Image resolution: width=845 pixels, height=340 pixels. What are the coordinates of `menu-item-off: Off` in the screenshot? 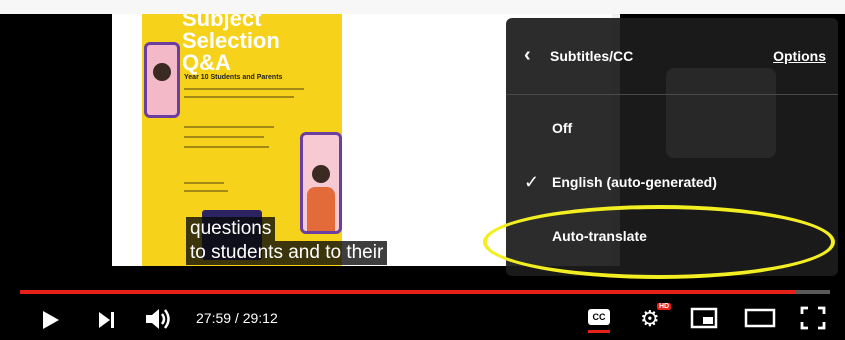 It's located at (672, 130).